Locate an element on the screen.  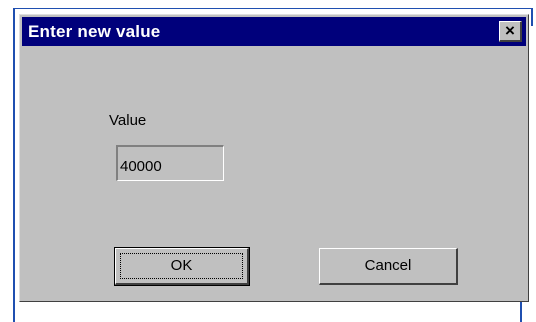
cancel-button: Cancel is located at coordinates (388, 266).